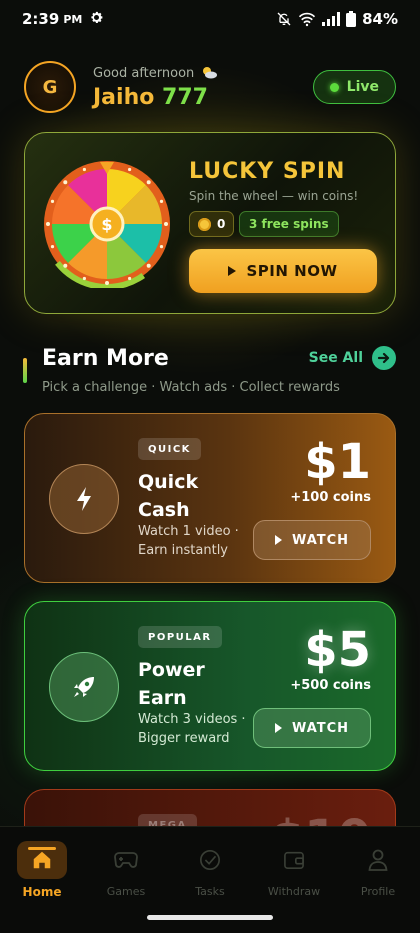 The height and width of the screenshot is (933, 420). What do you see at coordinates (126, 860) in the screenshot?
I see `gamepad-icon` at bounding box center [126, 860].